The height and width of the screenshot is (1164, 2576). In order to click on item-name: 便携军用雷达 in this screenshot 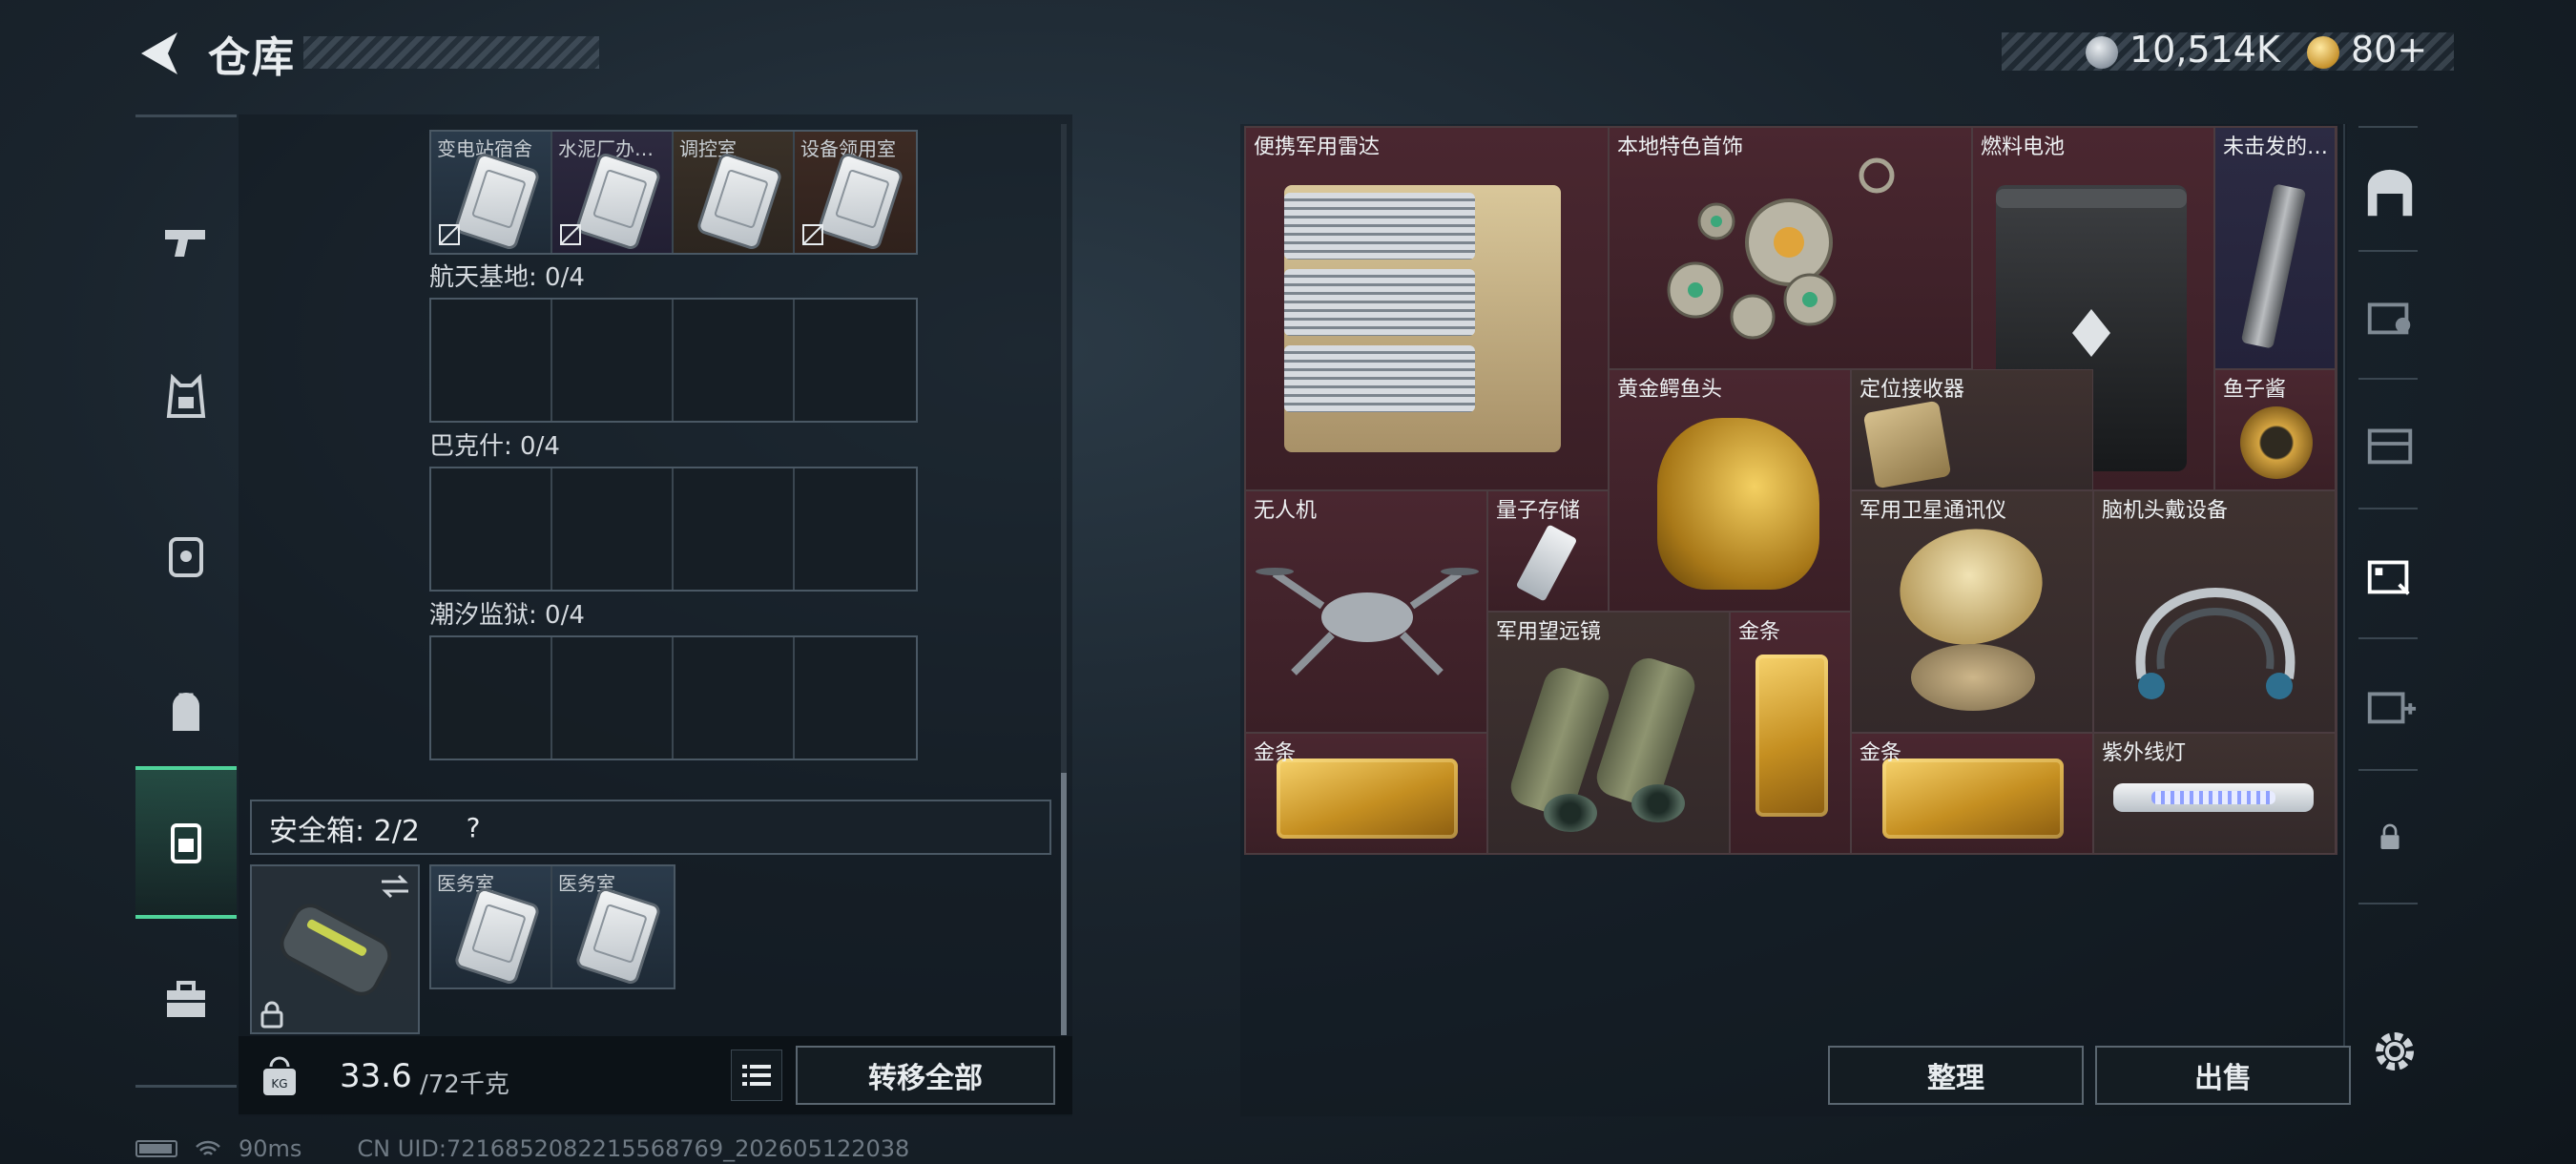, I will do `click(1317, 147)`.